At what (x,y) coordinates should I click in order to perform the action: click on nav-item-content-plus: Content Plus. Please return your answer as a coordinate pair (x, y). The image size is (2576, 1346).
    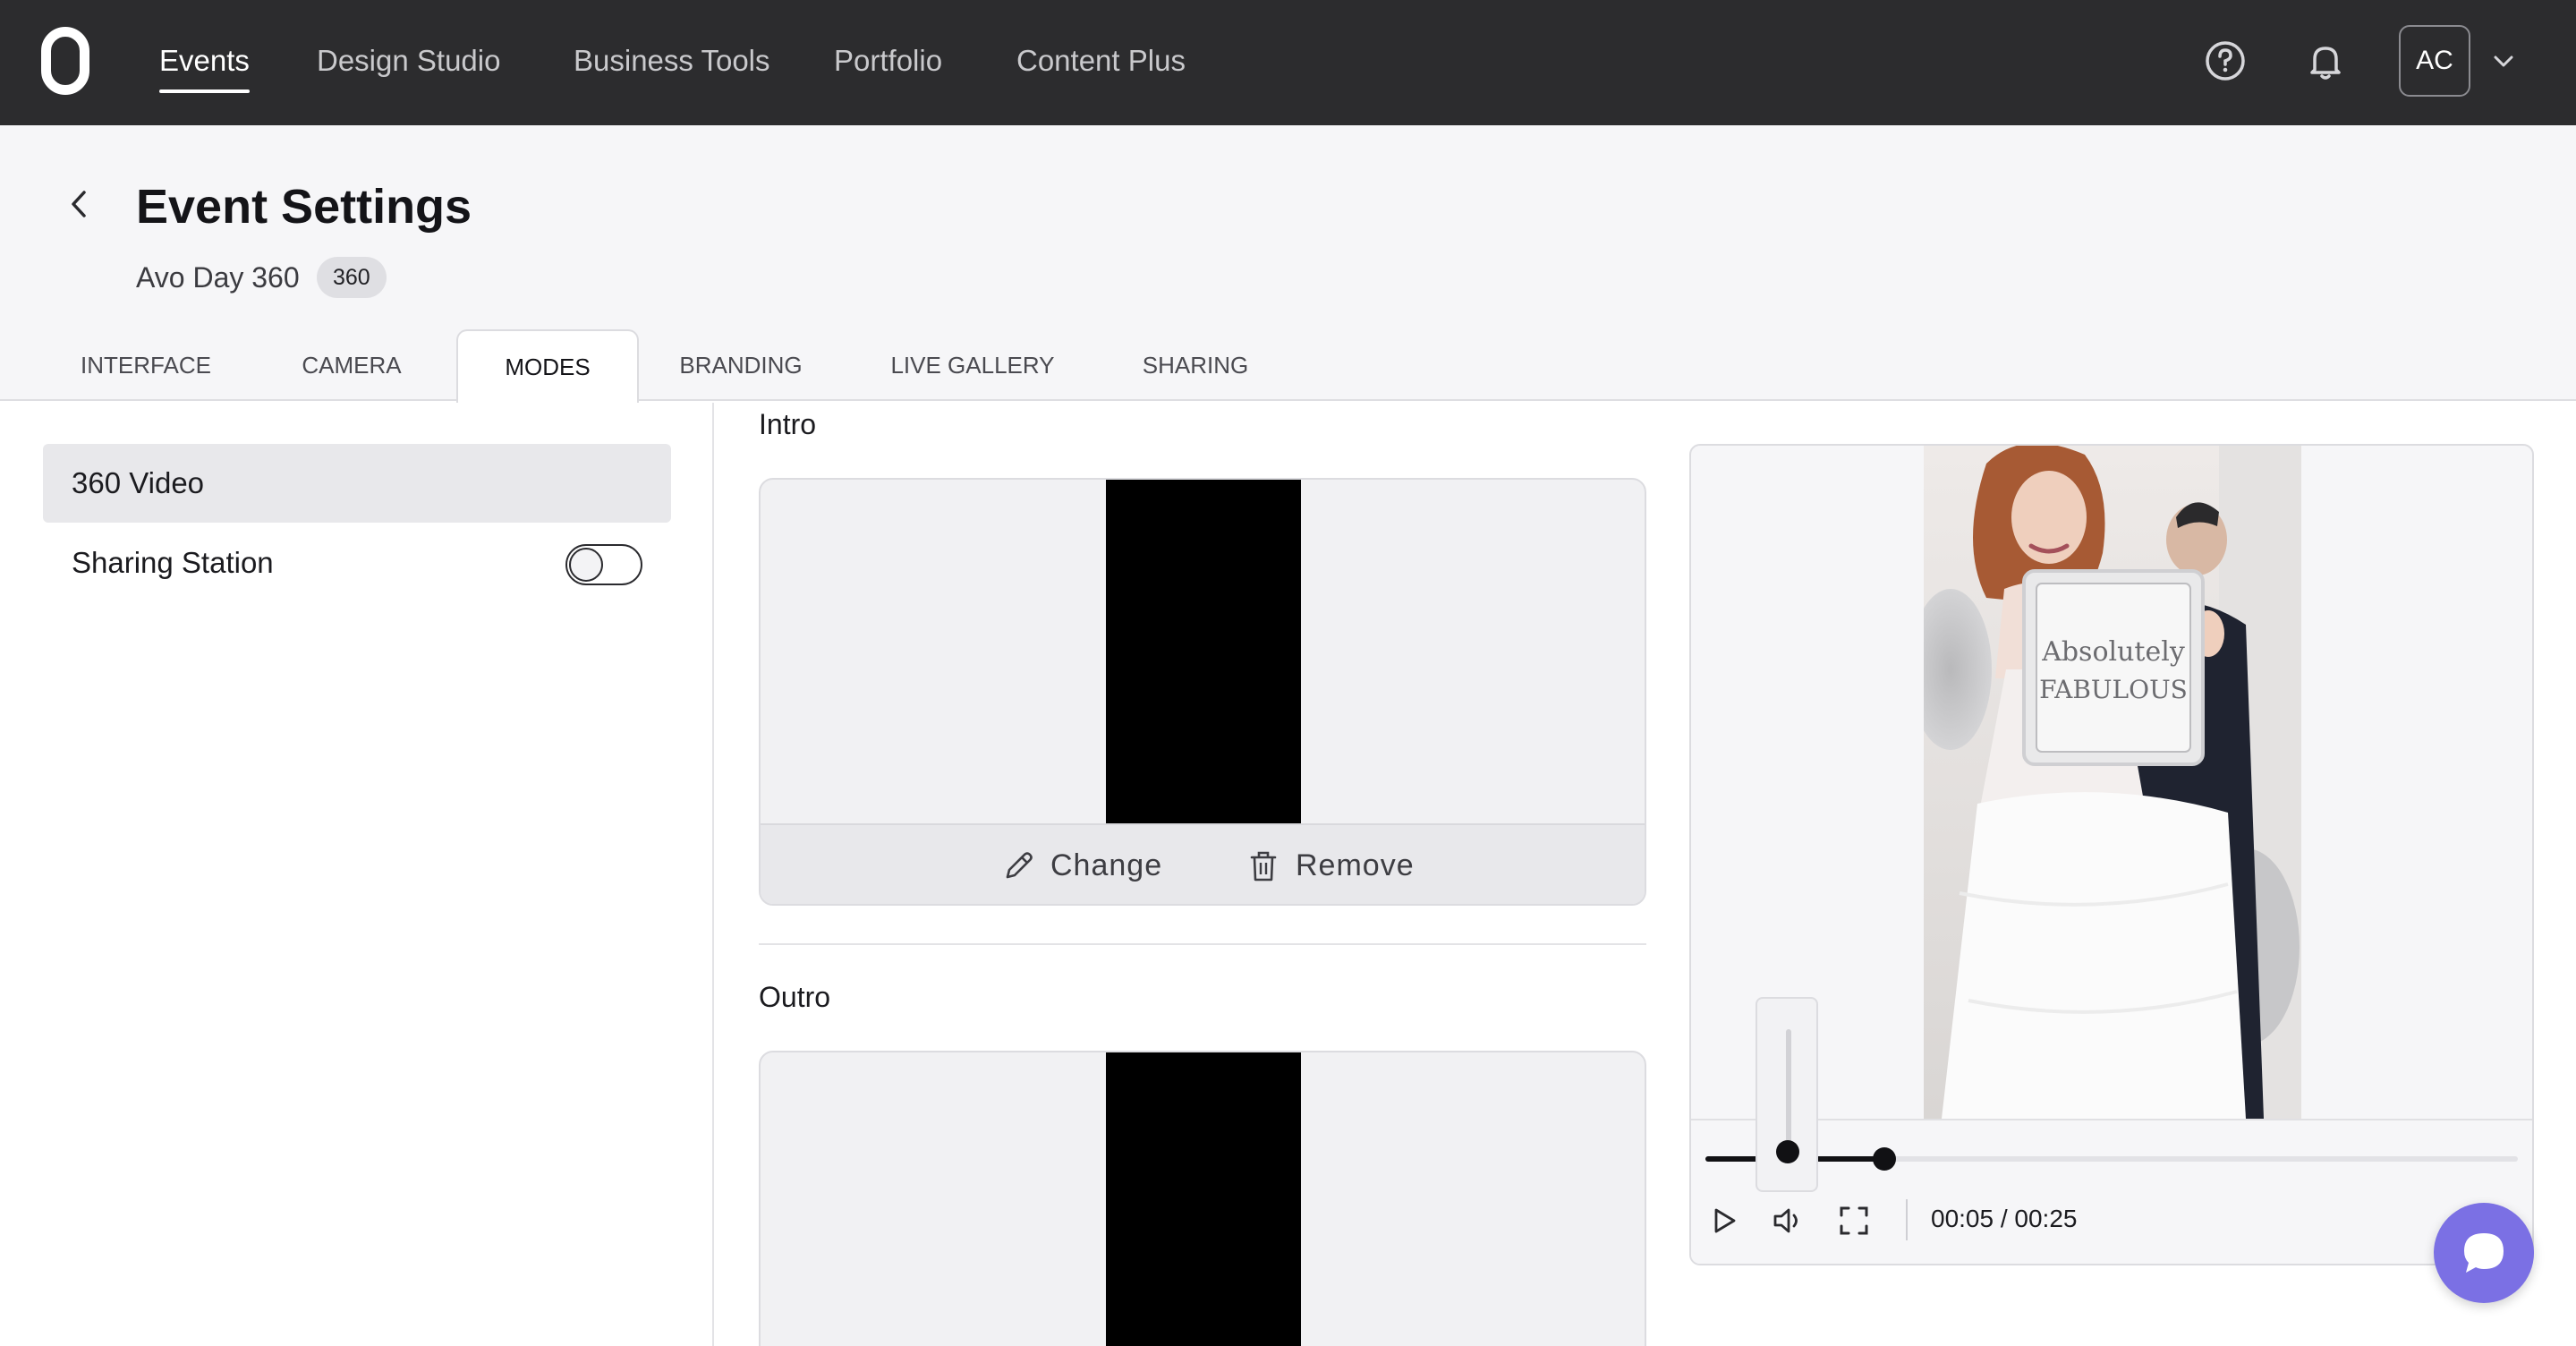
    Looking at the image, I should click on (1101, 61).